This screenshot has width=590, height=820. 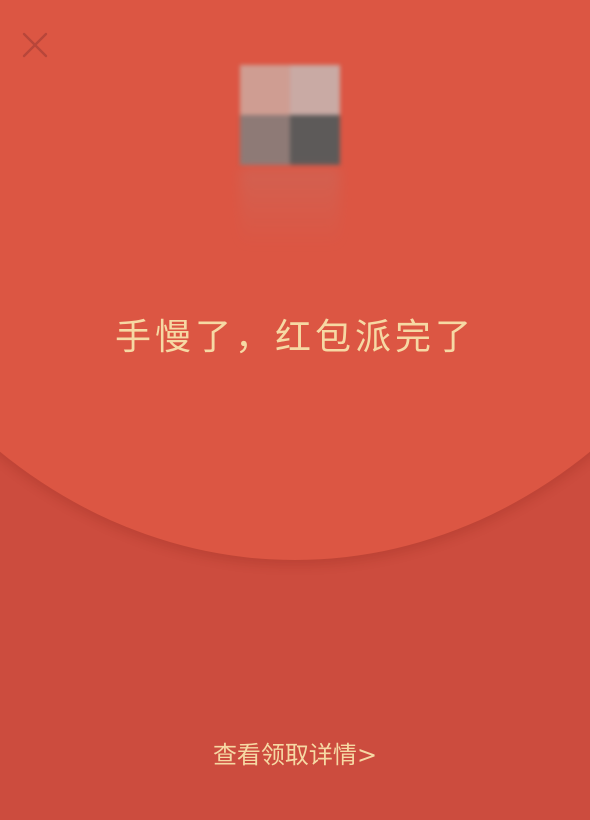 What do you see at coordinates (290, 115) in the screenshot?
I see `sender-avatar` at bounding box center [290, 115].